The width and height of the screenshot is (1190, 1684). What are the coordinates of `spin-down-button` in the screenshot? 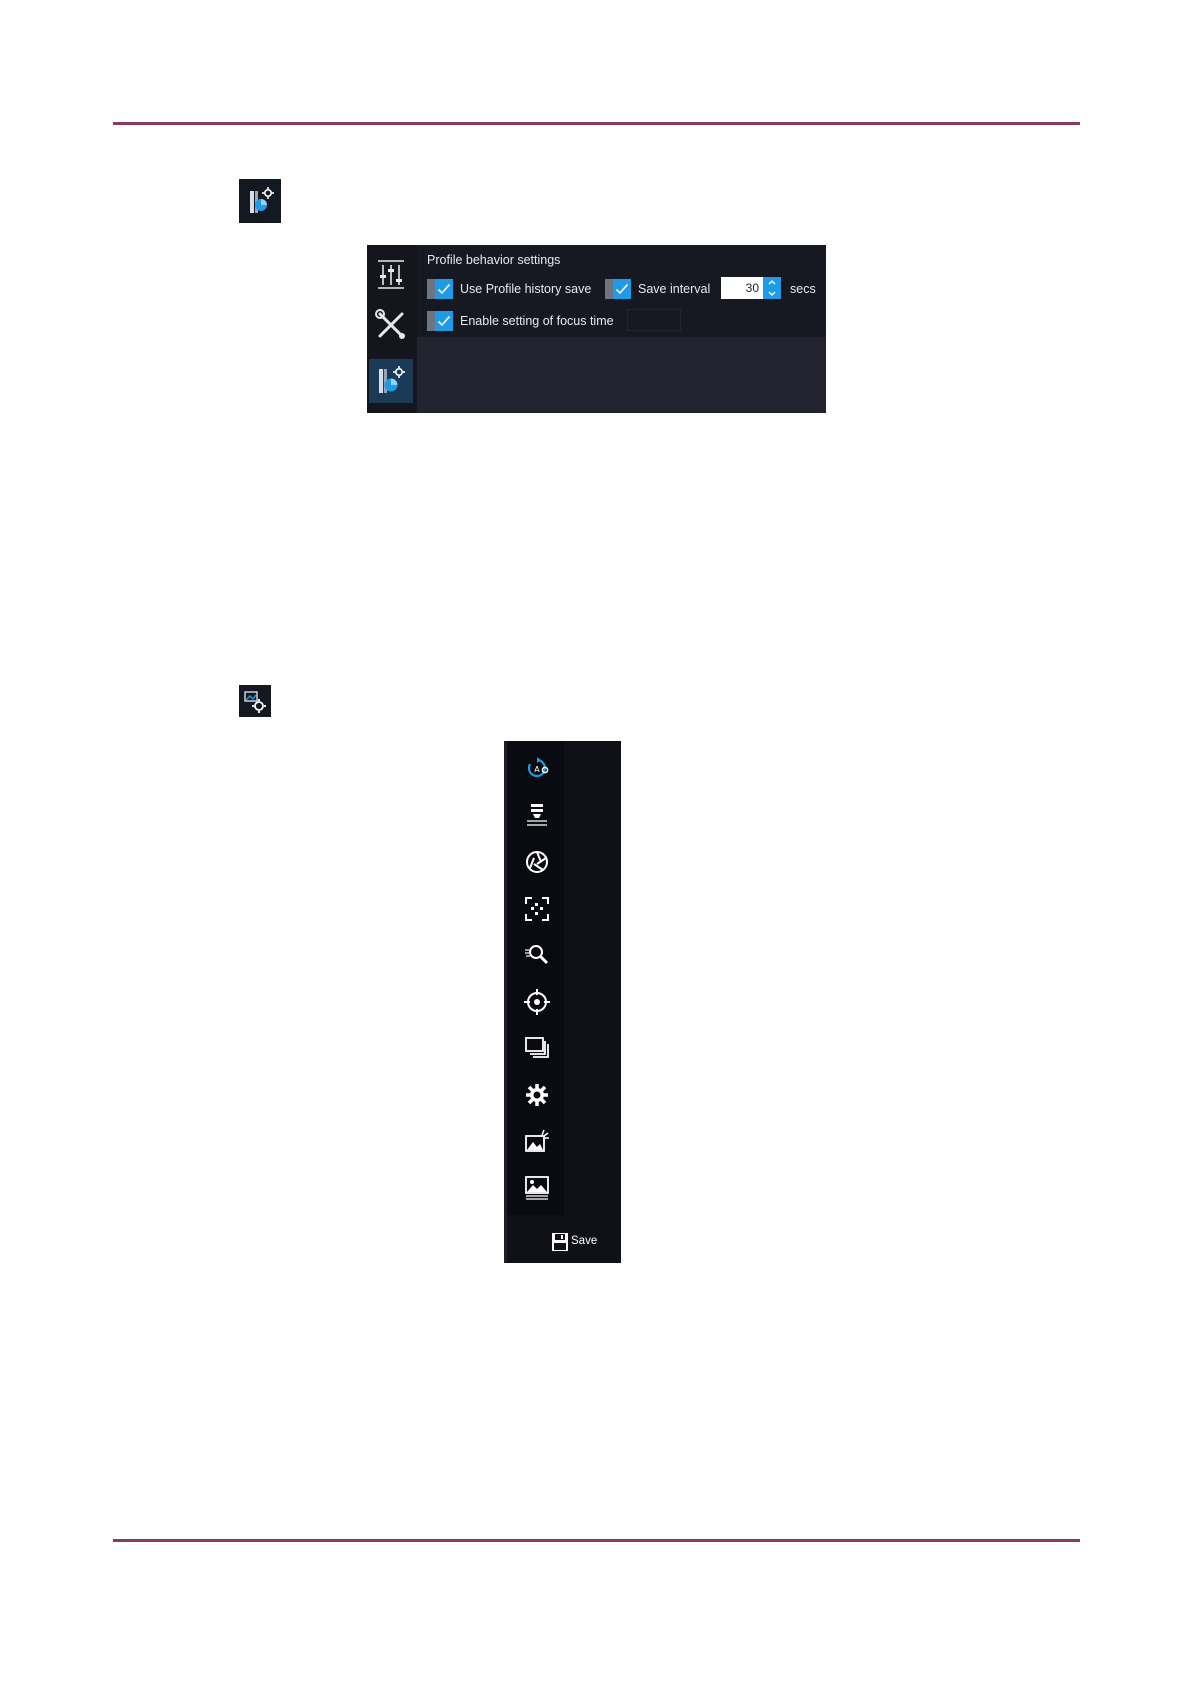 It's located at (772, 293).